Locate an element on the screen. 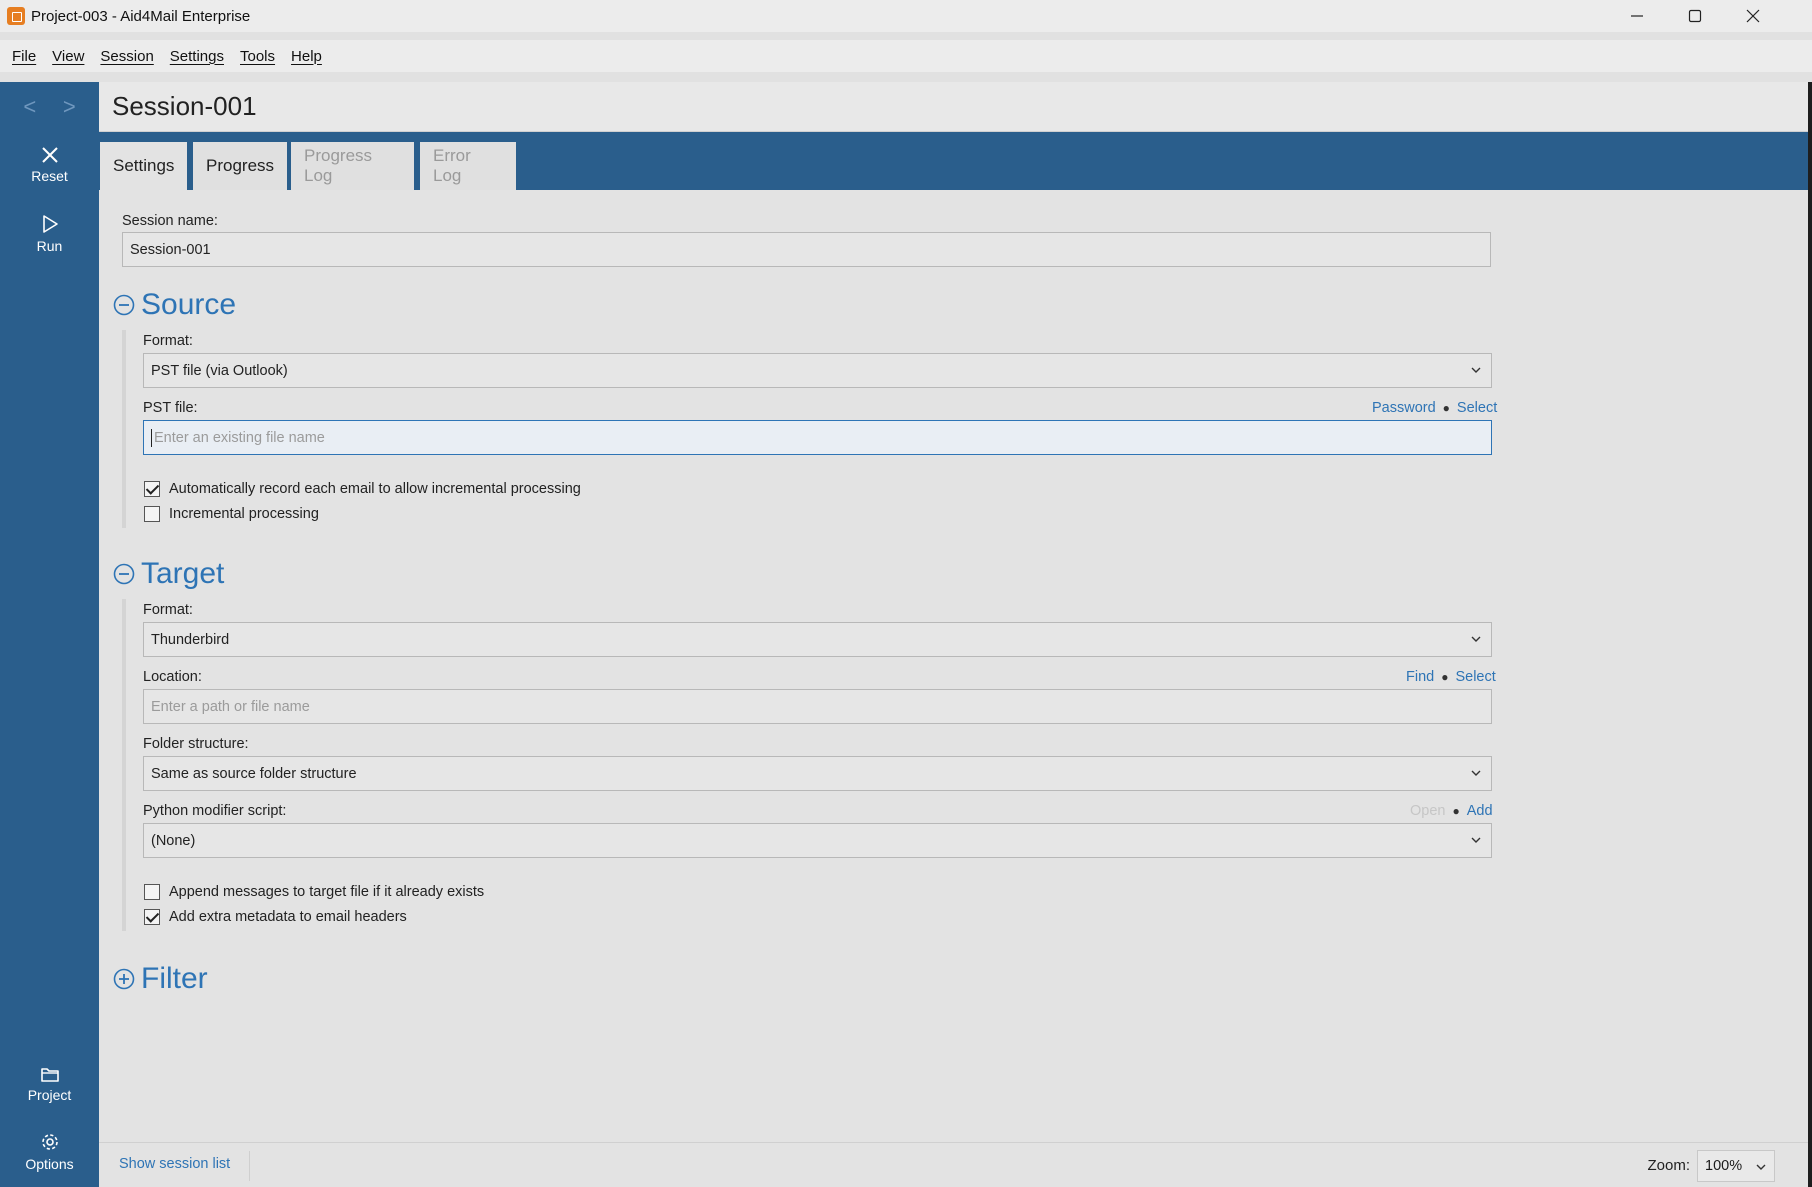  python-script-label: Python modifier script: is located at coordinates (215, 811).